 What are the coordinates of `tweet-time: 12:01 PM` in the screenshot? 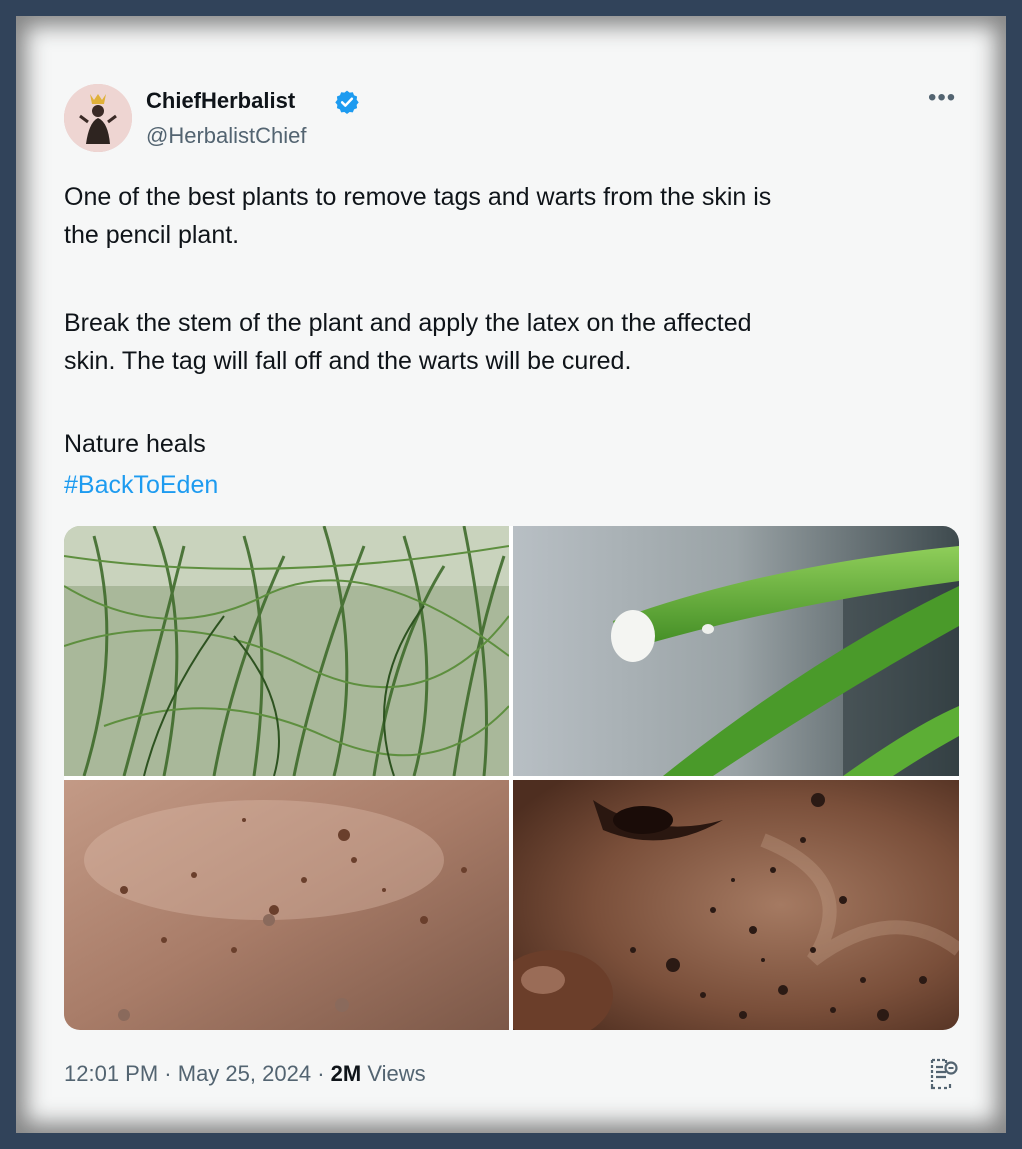 It's located at (111, 1073).